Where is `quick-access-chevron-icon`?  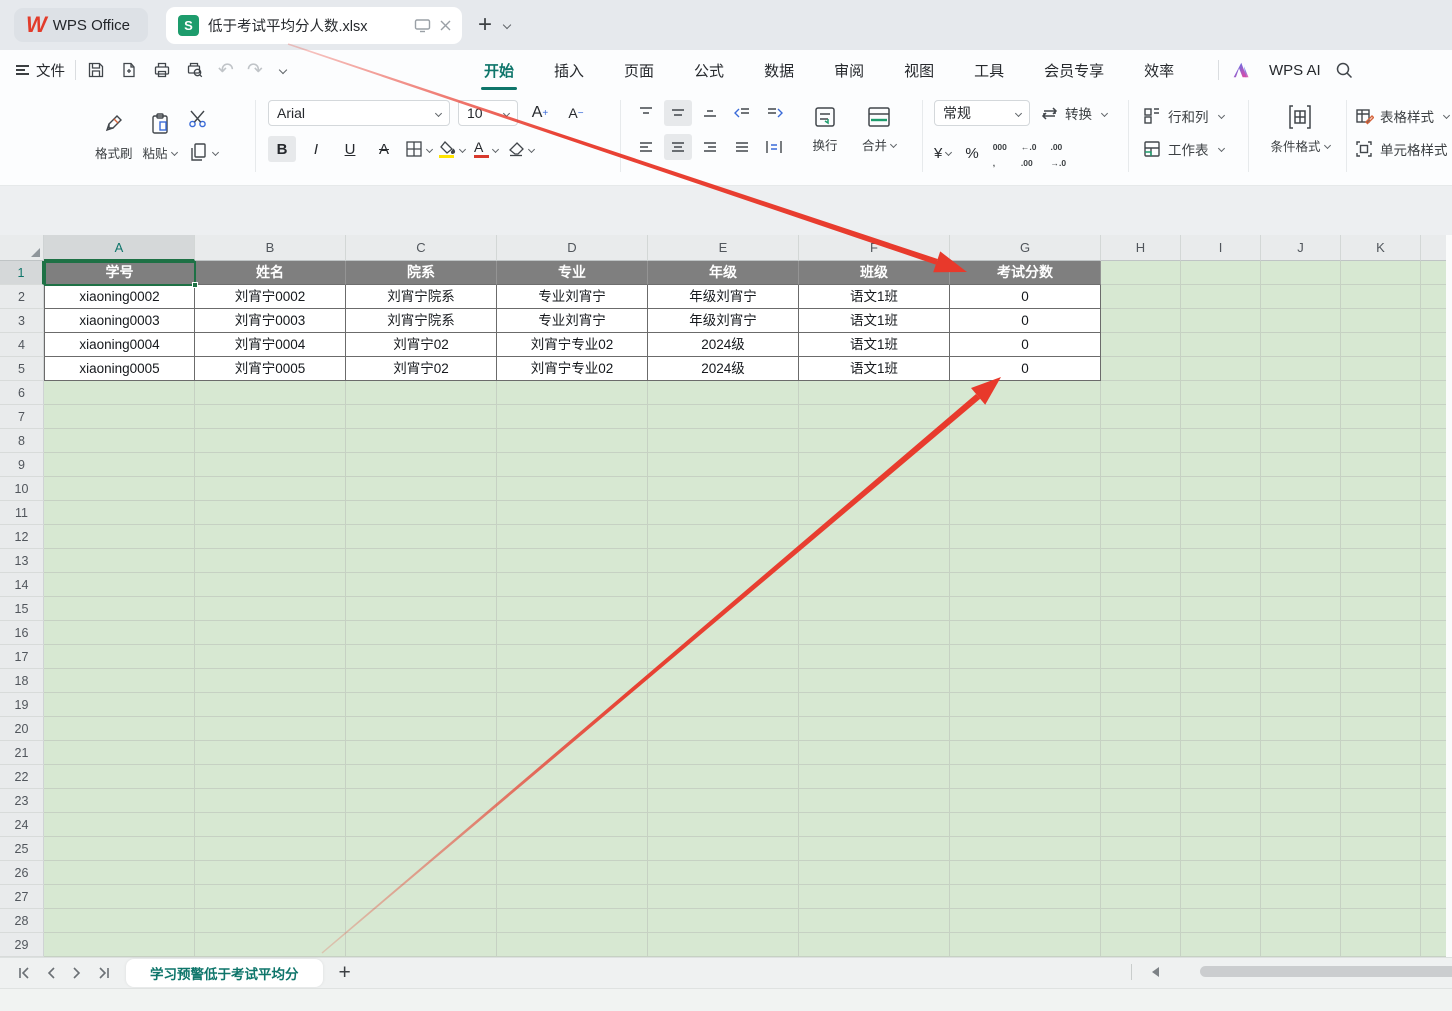 quick-access-chevron-icon is located at coordinates (283, 70).